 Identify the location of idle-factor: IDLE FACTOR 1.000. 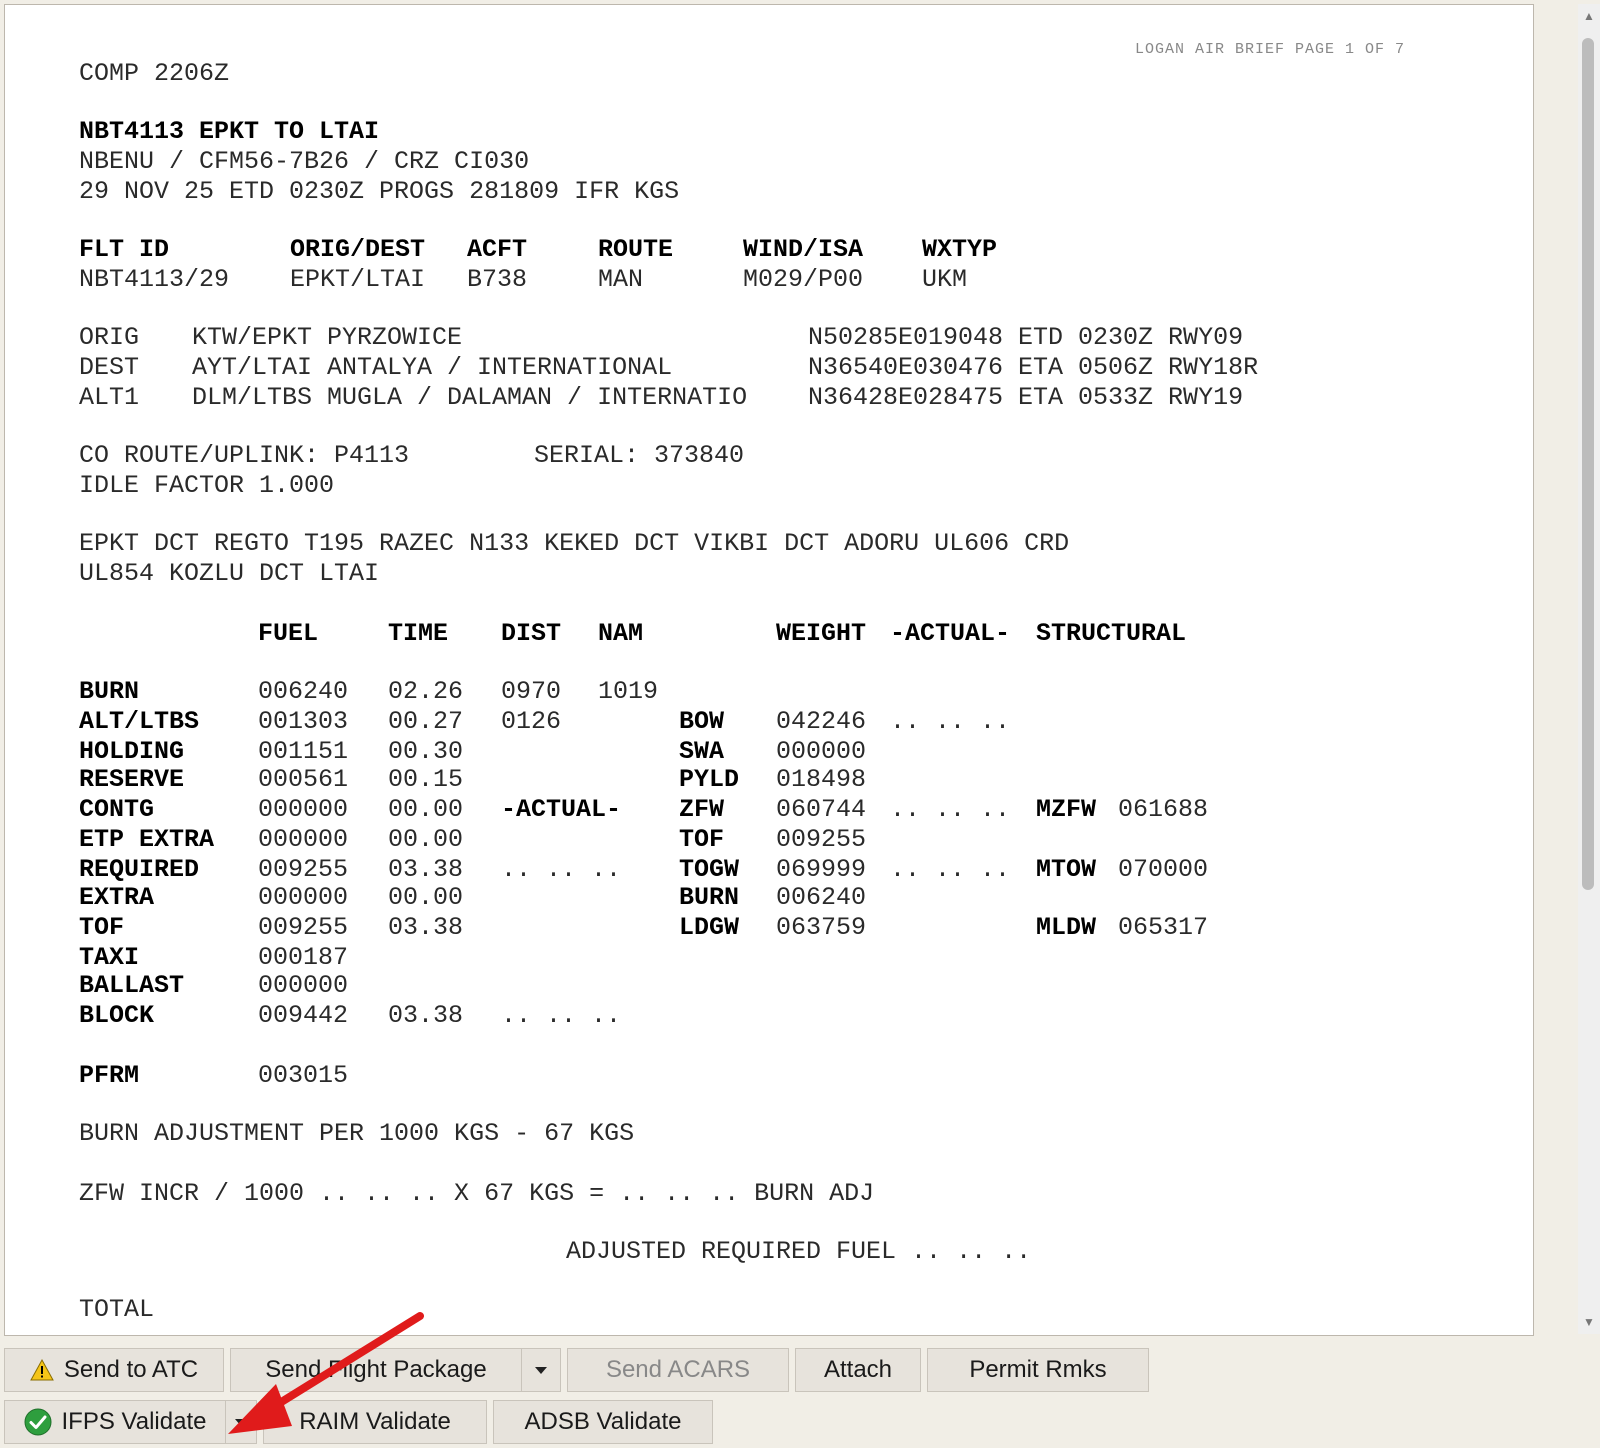
(207, 485).